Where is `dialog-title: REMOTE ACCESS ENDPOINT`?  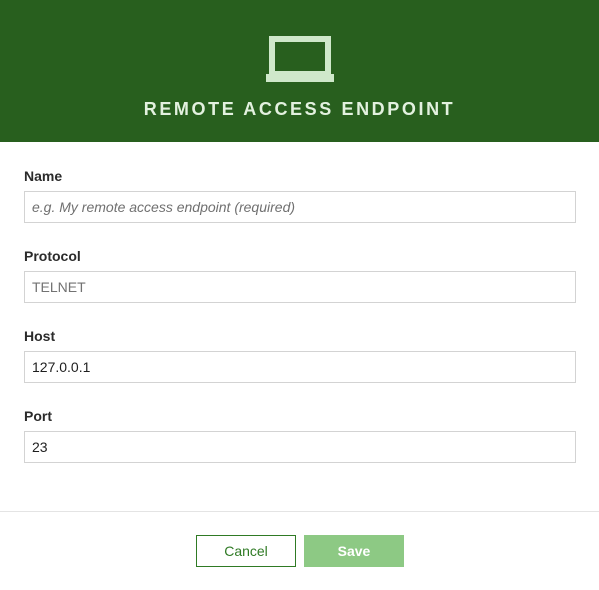
dialog-title: REMOTE ACCESS ENDPOINT is located at coordinates (299, 109).